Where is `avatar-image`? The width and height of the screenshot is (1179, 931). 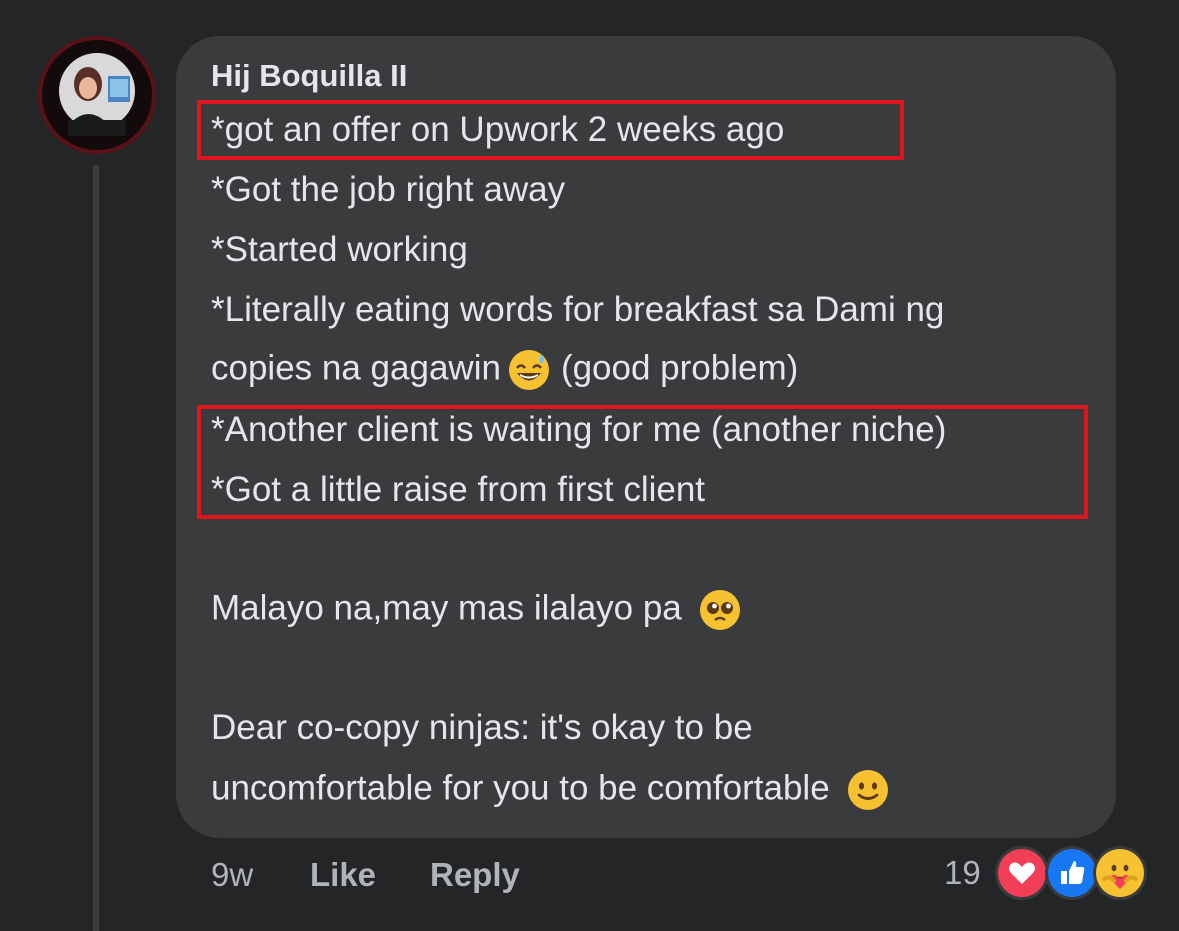
avatar-image is located at coordinates (97, 95).